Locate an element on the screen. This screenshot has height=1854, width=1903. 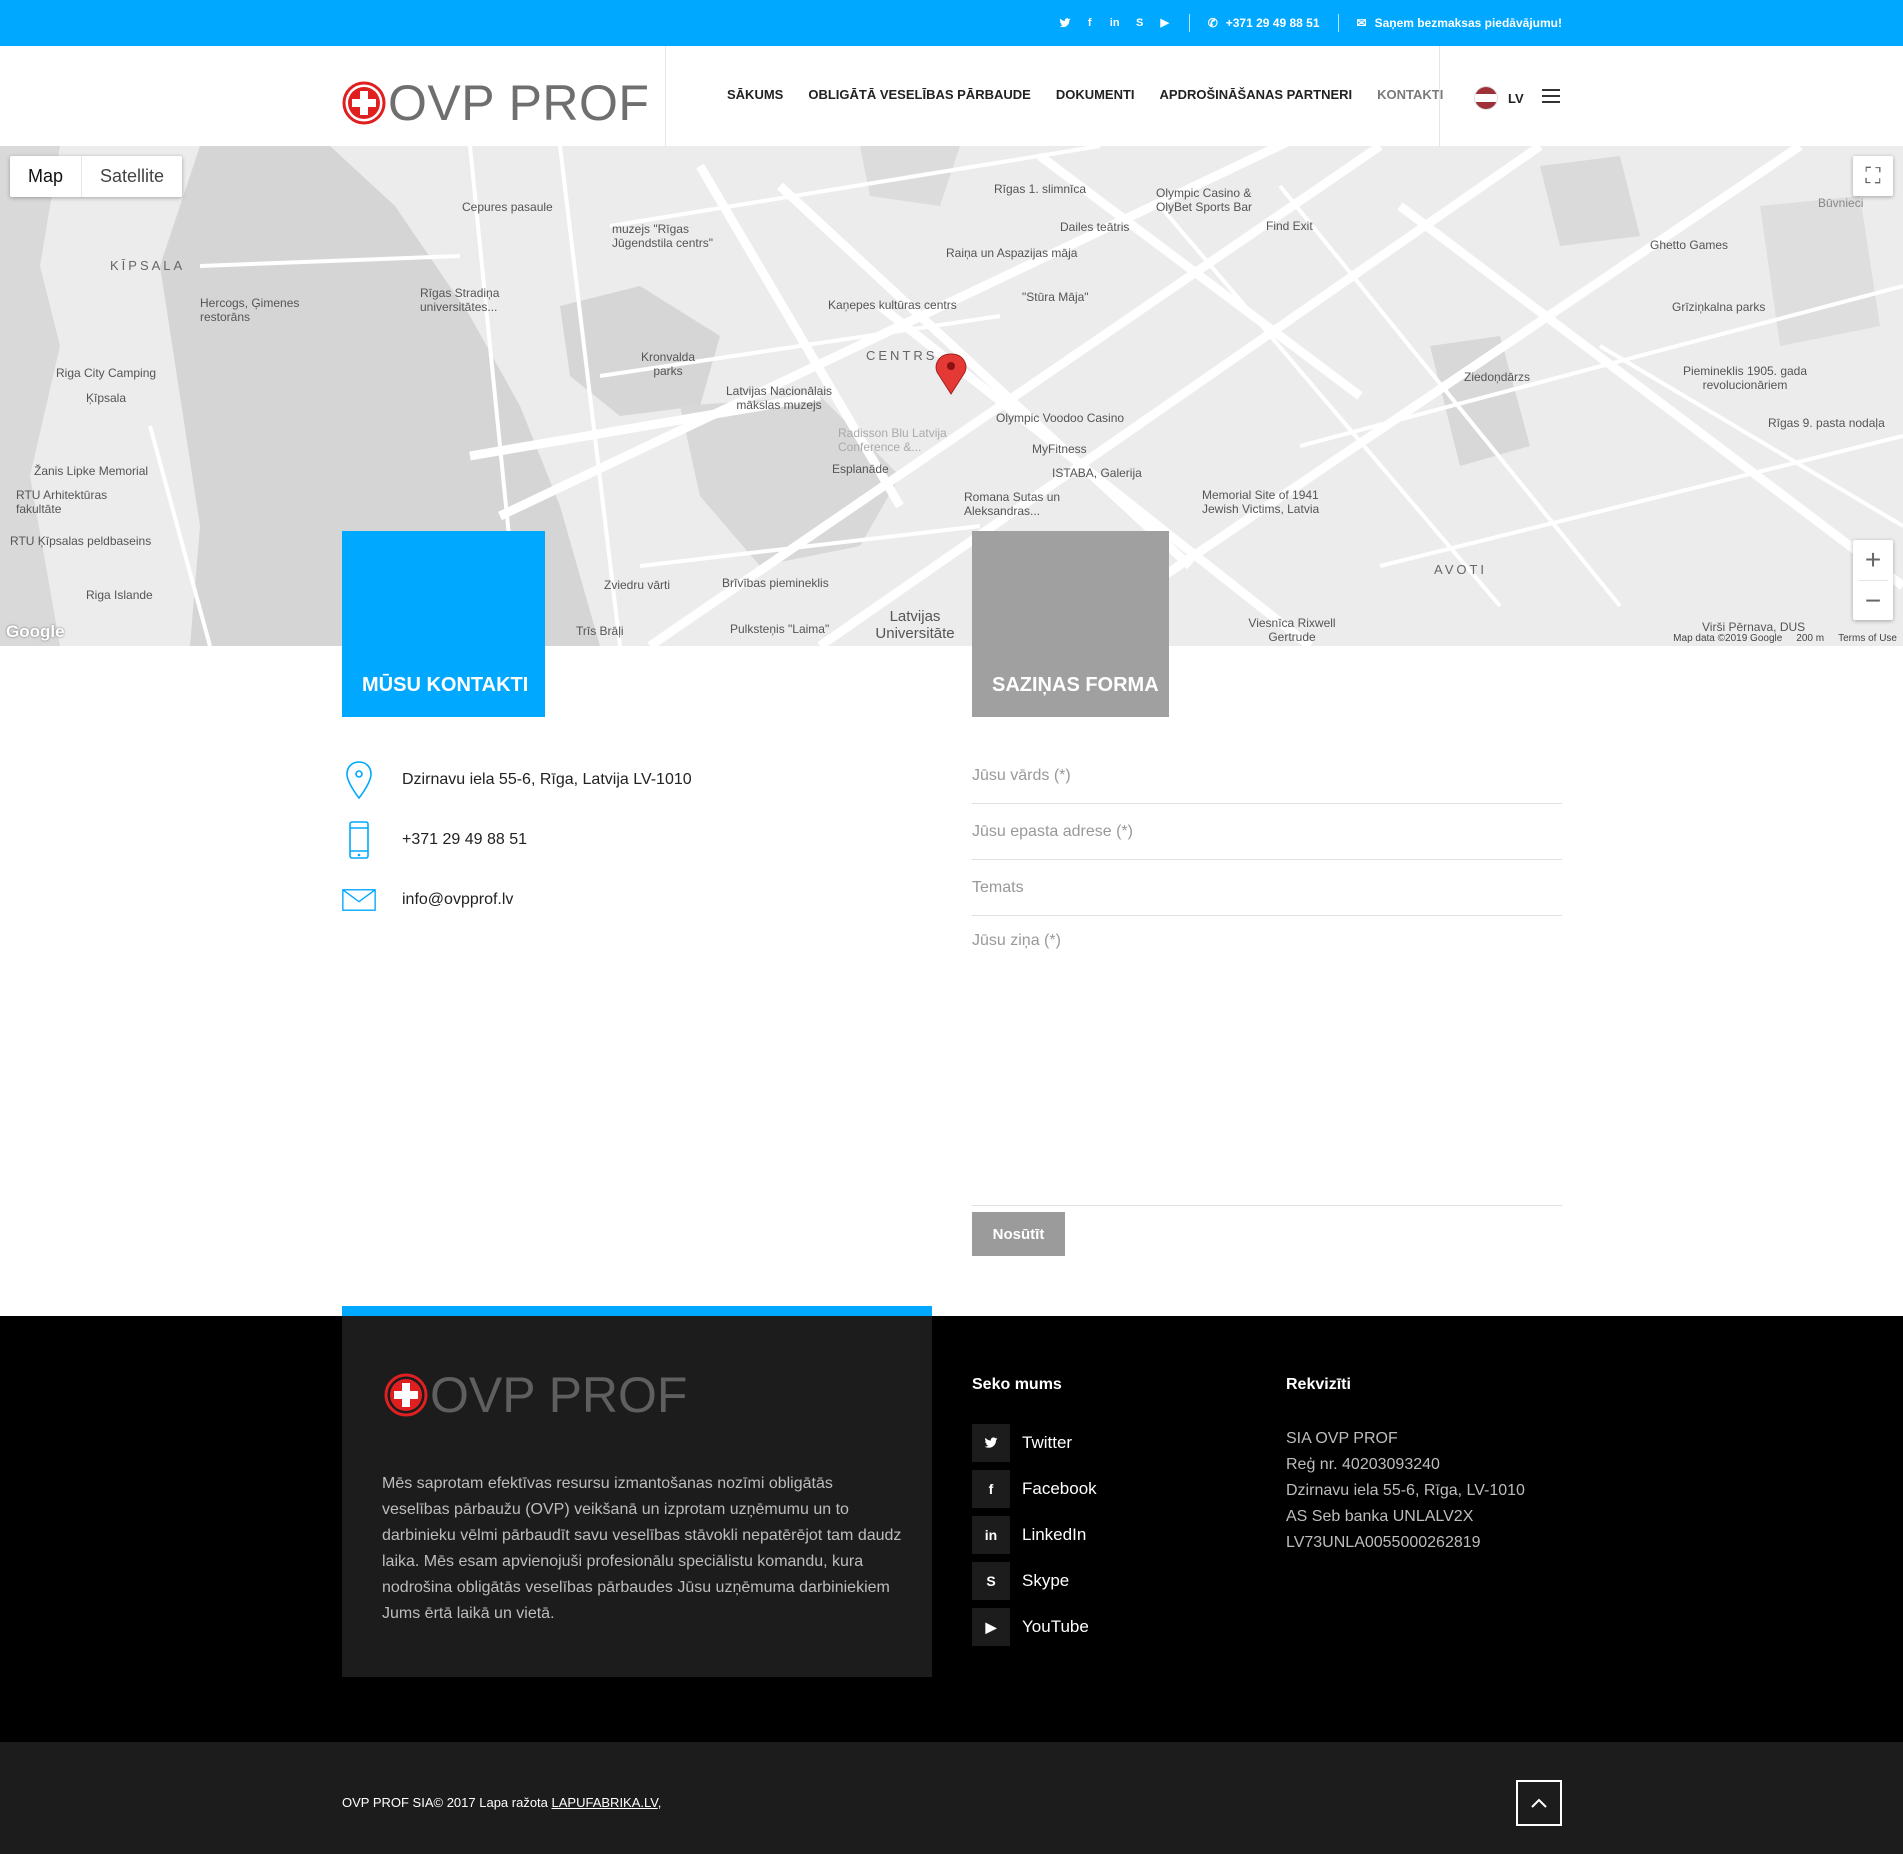
contact-phone: +371 29 49 88 51 is located at coordinates (434, 840).